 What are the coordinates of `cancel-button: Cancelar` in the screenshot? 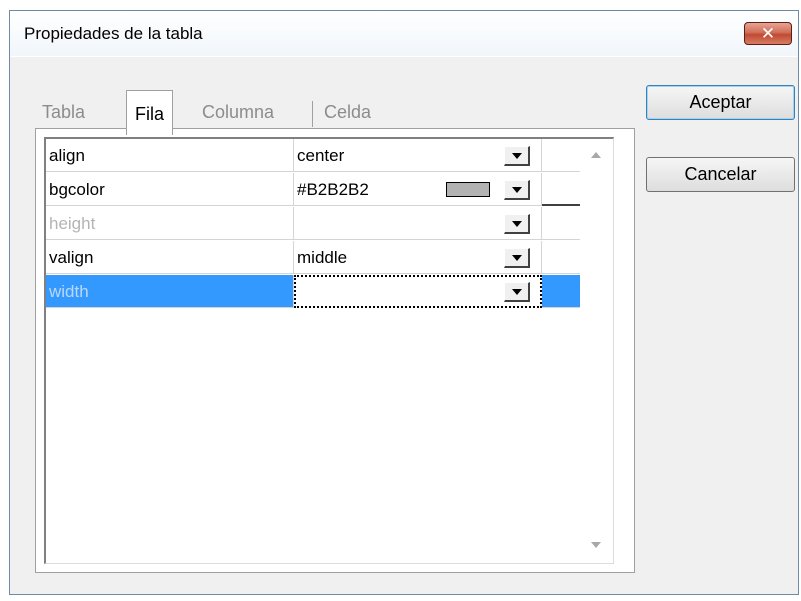 It's located at (720, 174).